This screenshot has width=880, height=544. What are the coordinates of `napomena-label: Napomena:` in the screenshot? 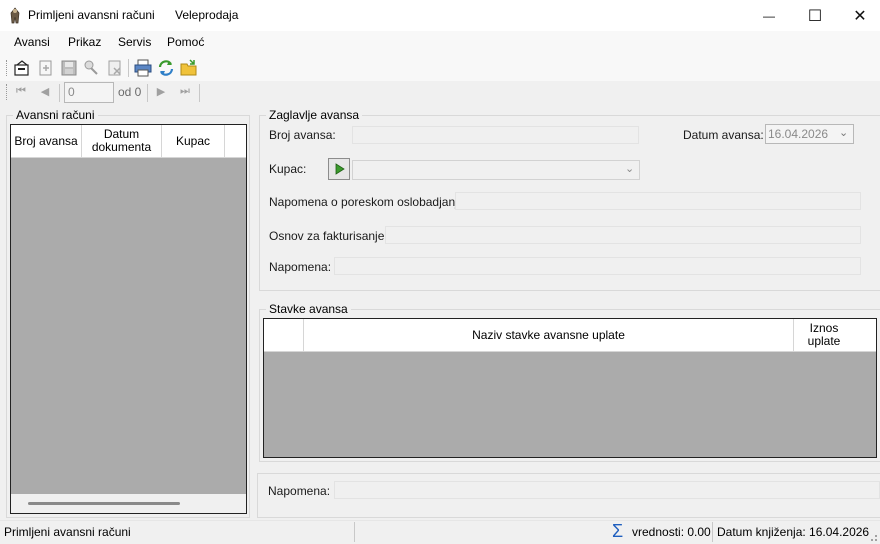 It's located at (300, 267).